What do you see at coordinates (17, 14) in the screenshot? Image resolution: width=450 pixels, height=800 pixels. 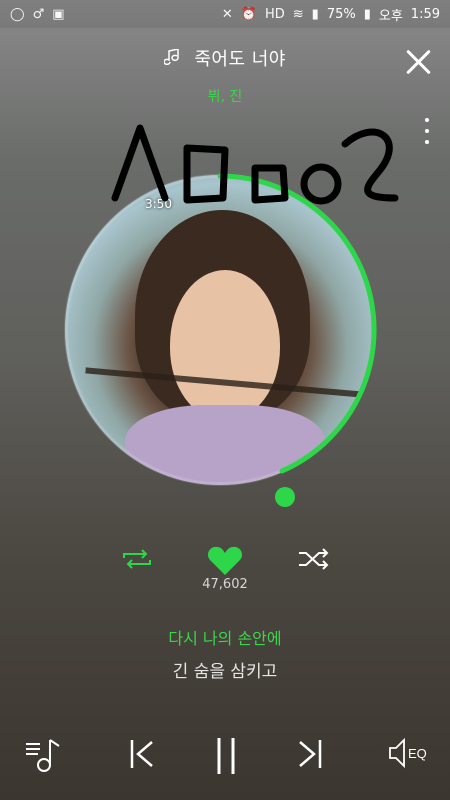 I see `app-icon: ◯` at bounding box center [17, 14].